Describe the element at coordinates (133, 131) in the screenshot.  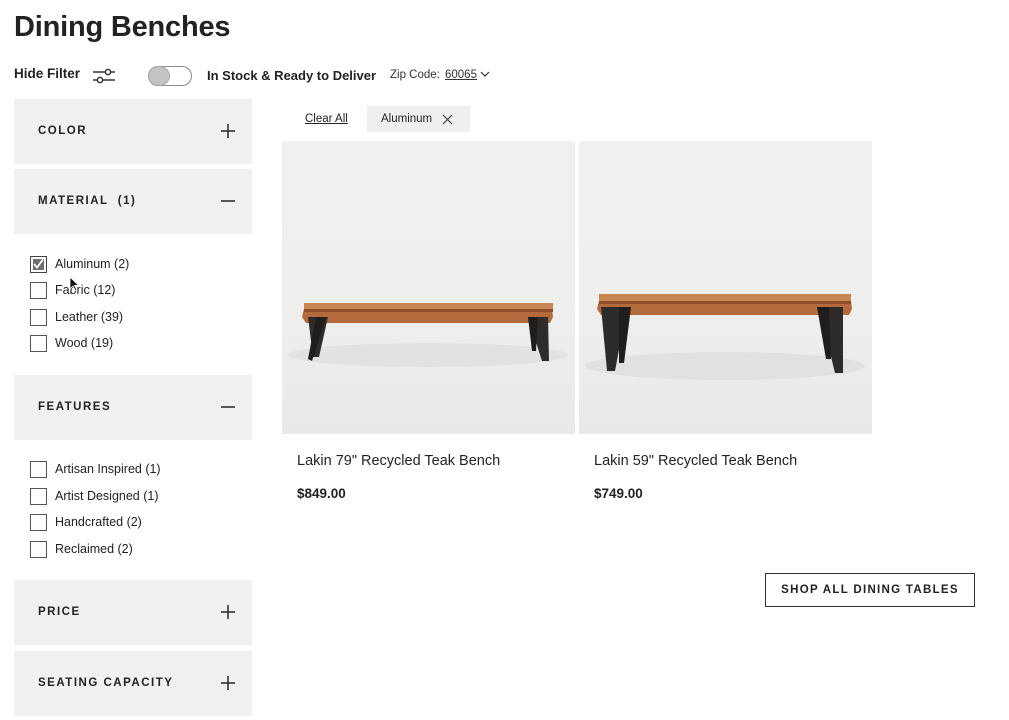
I see `facet-color: COLOR` at that location.